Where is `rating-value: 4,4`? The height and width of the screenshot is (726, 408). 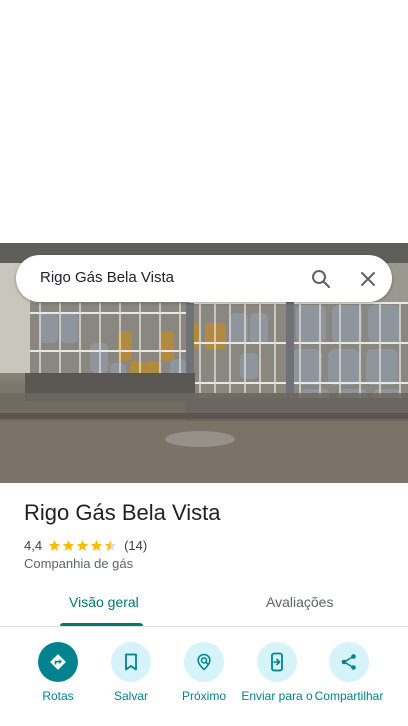
rating-value: 4,4 is located at coordinates (33, 545).